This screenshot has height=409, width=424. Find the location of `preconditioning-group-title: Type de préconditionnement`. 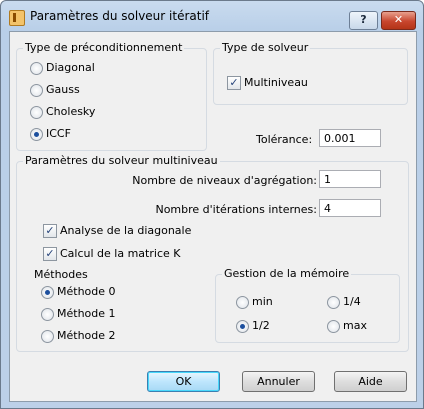

preconditioning-group-title: Type de préconditionnement is located at coordinates (104, 47).